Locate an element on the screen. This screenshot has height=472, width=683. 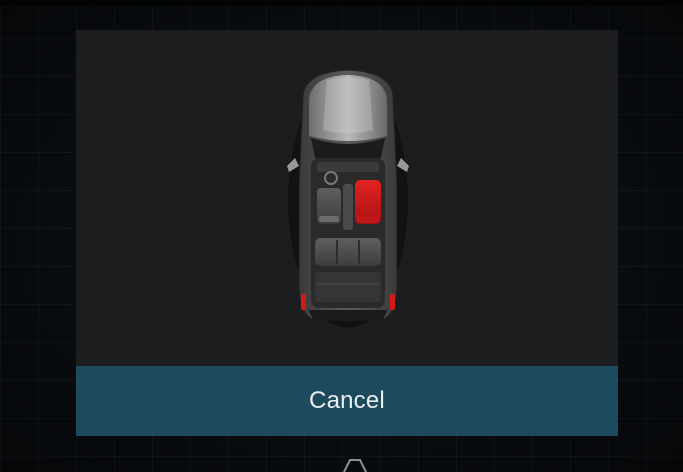
bottom-handle-icon is located at coordinates (355, 464).